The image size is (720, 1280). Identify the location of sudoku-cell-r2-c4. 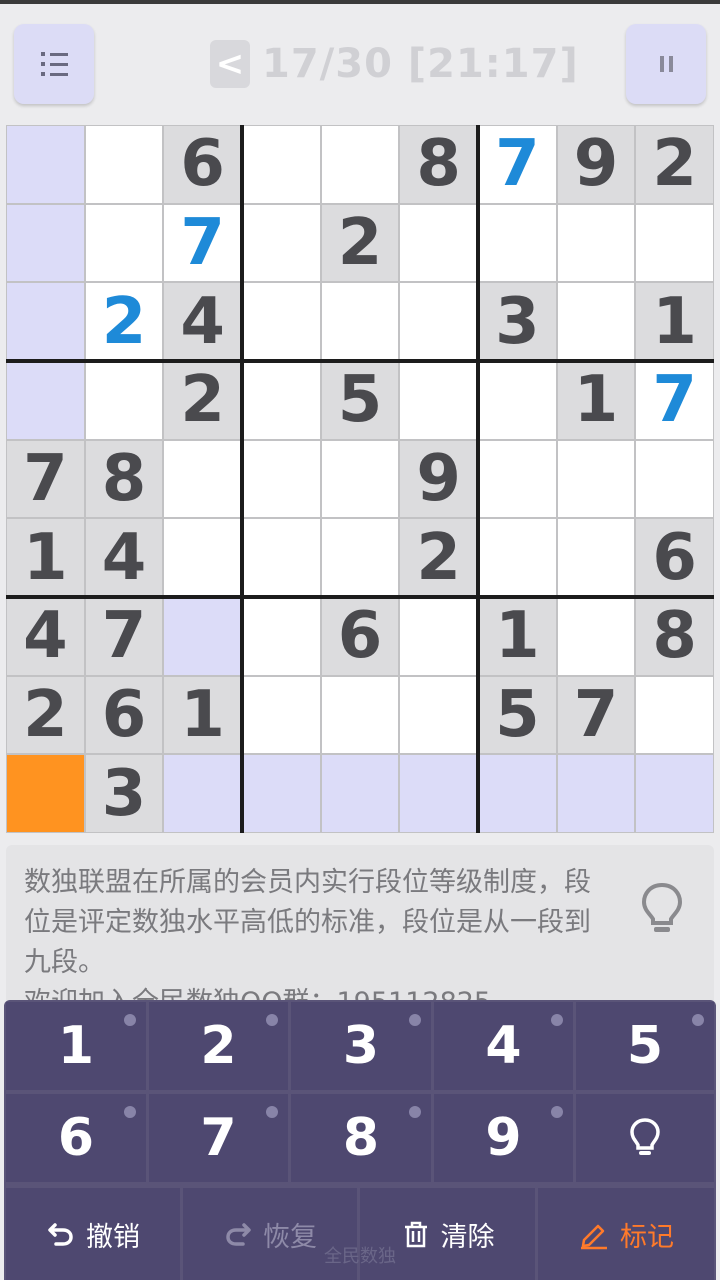
(281, 243).